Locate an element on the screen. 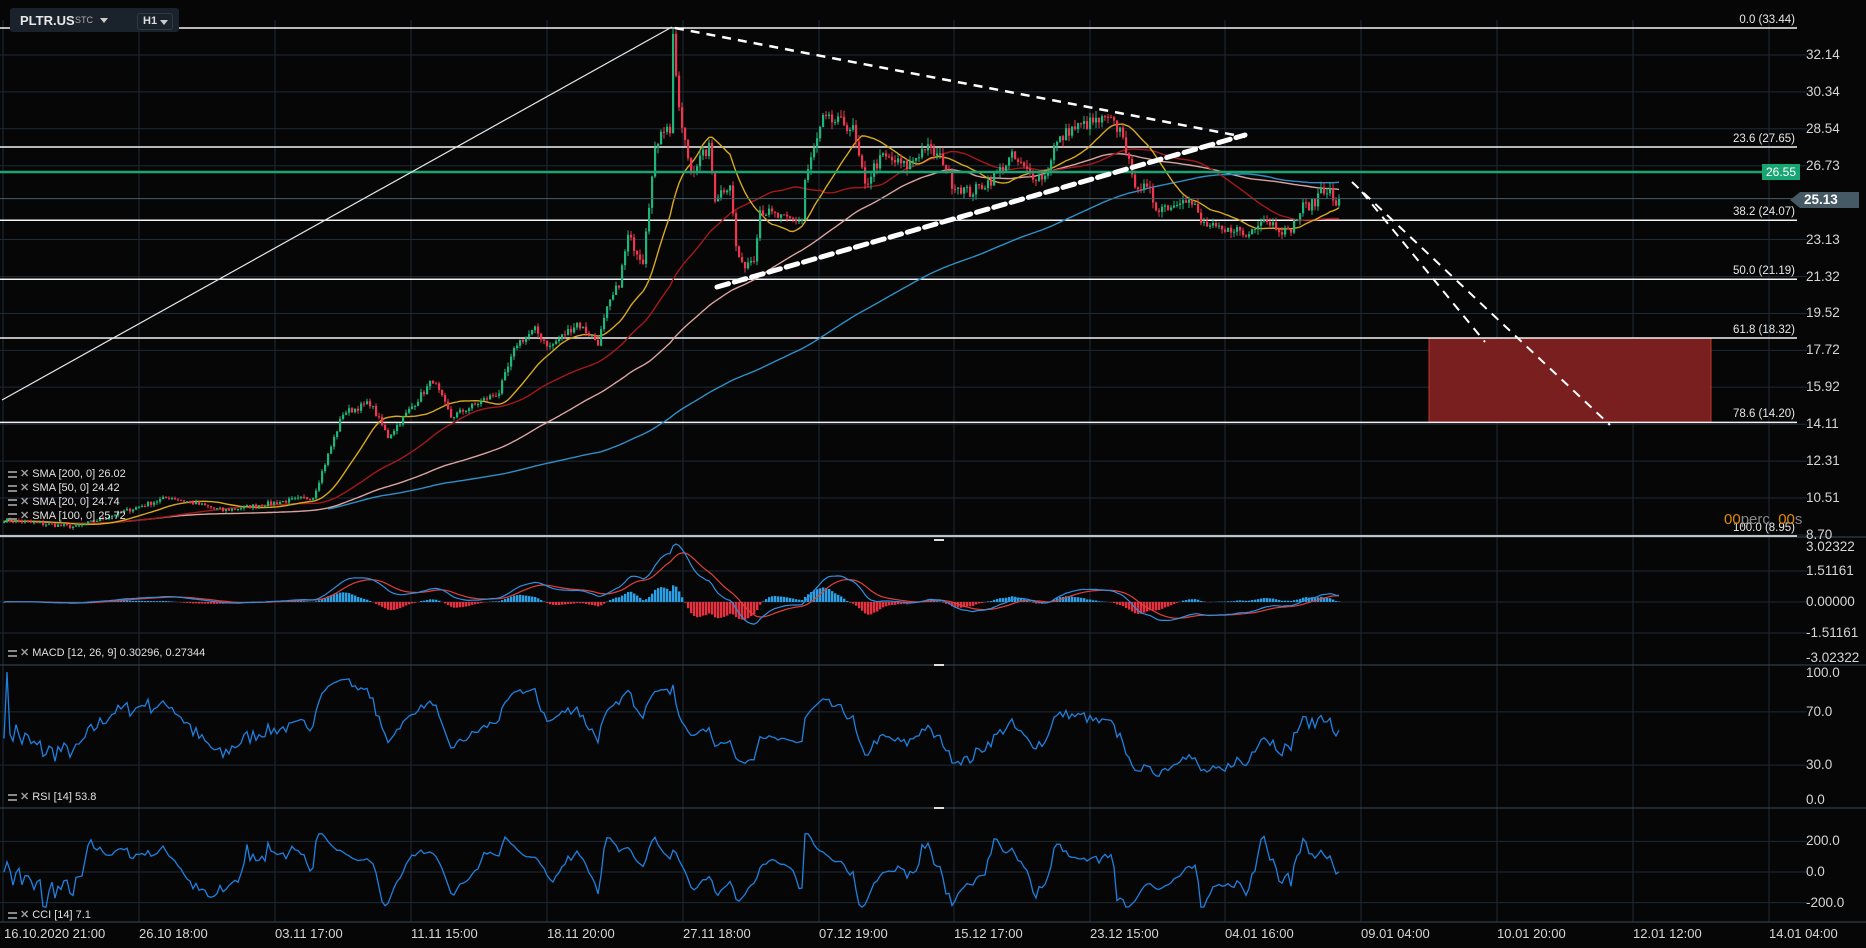 The width and height of the screenshot is (1866, 948). legend-text: CCI [14] 7.1 is located at coordinates (61, 915).